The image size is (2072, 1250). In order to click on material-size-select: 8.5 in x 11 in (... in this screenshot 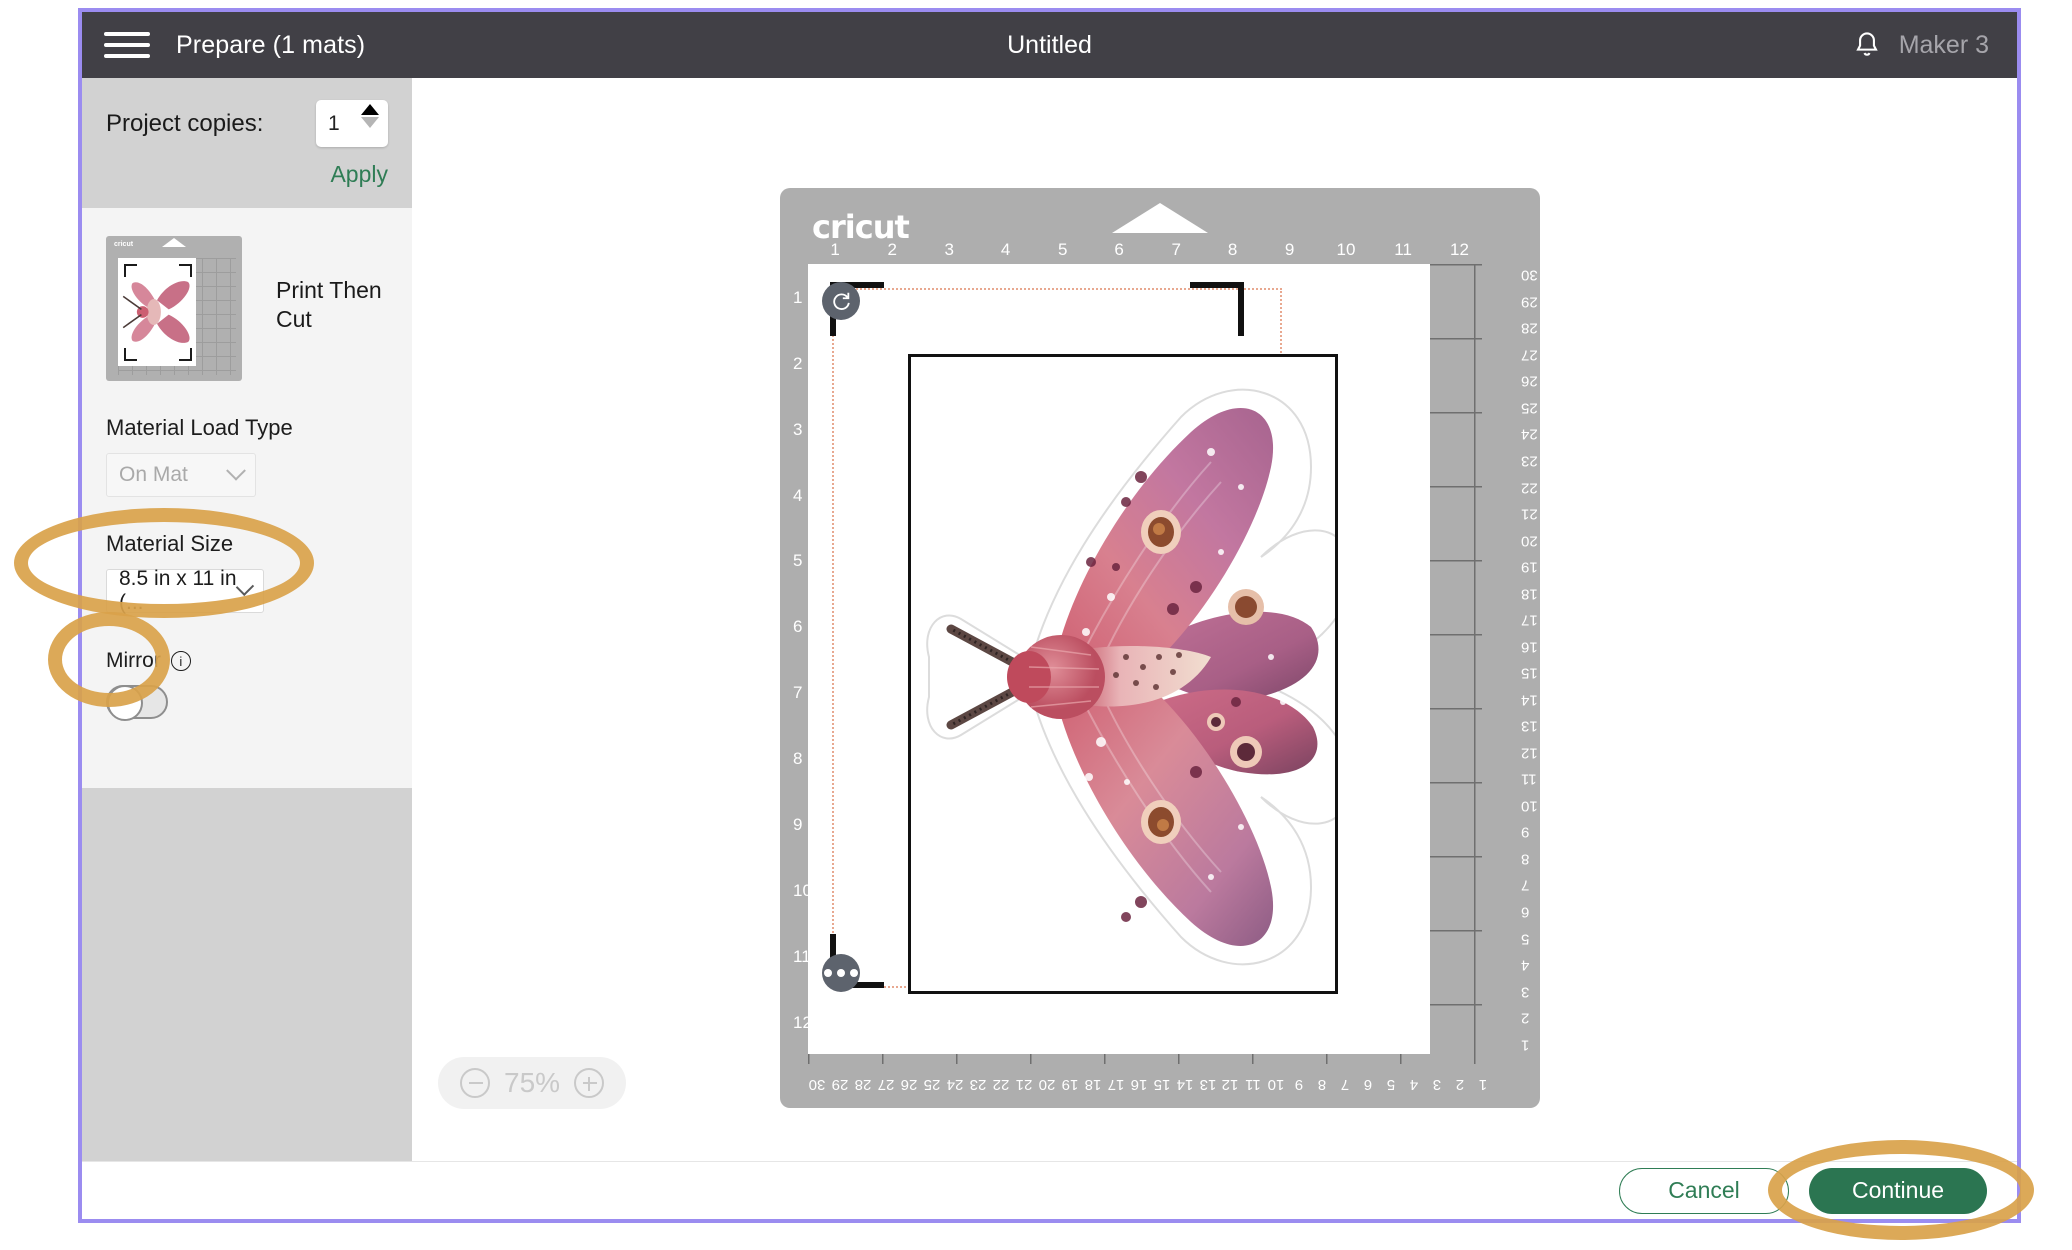, I will do `click(185, 590)`.